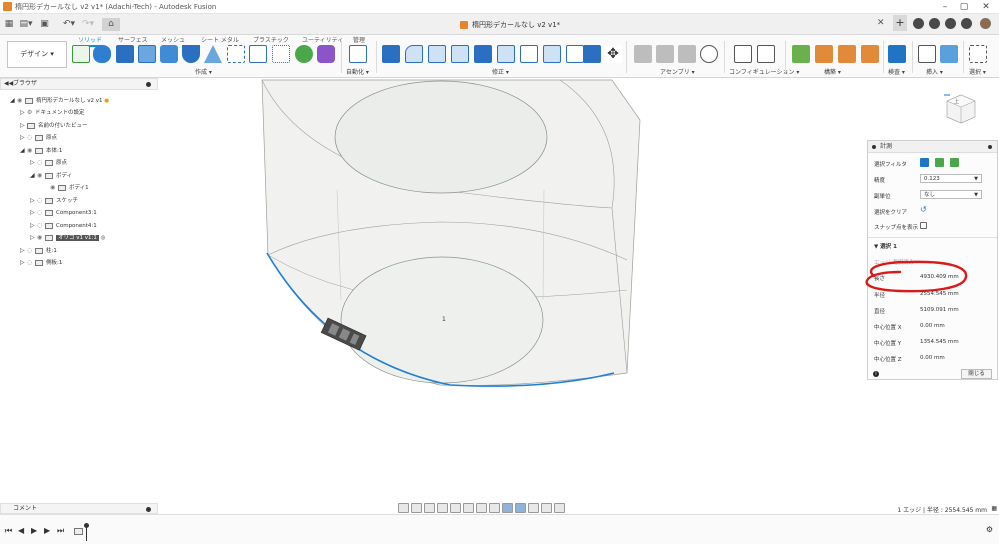 The width and height of the screenshot is (999, 544). I want to click on tree-node-body1: ◉ ボディ1, so click(69, 187).